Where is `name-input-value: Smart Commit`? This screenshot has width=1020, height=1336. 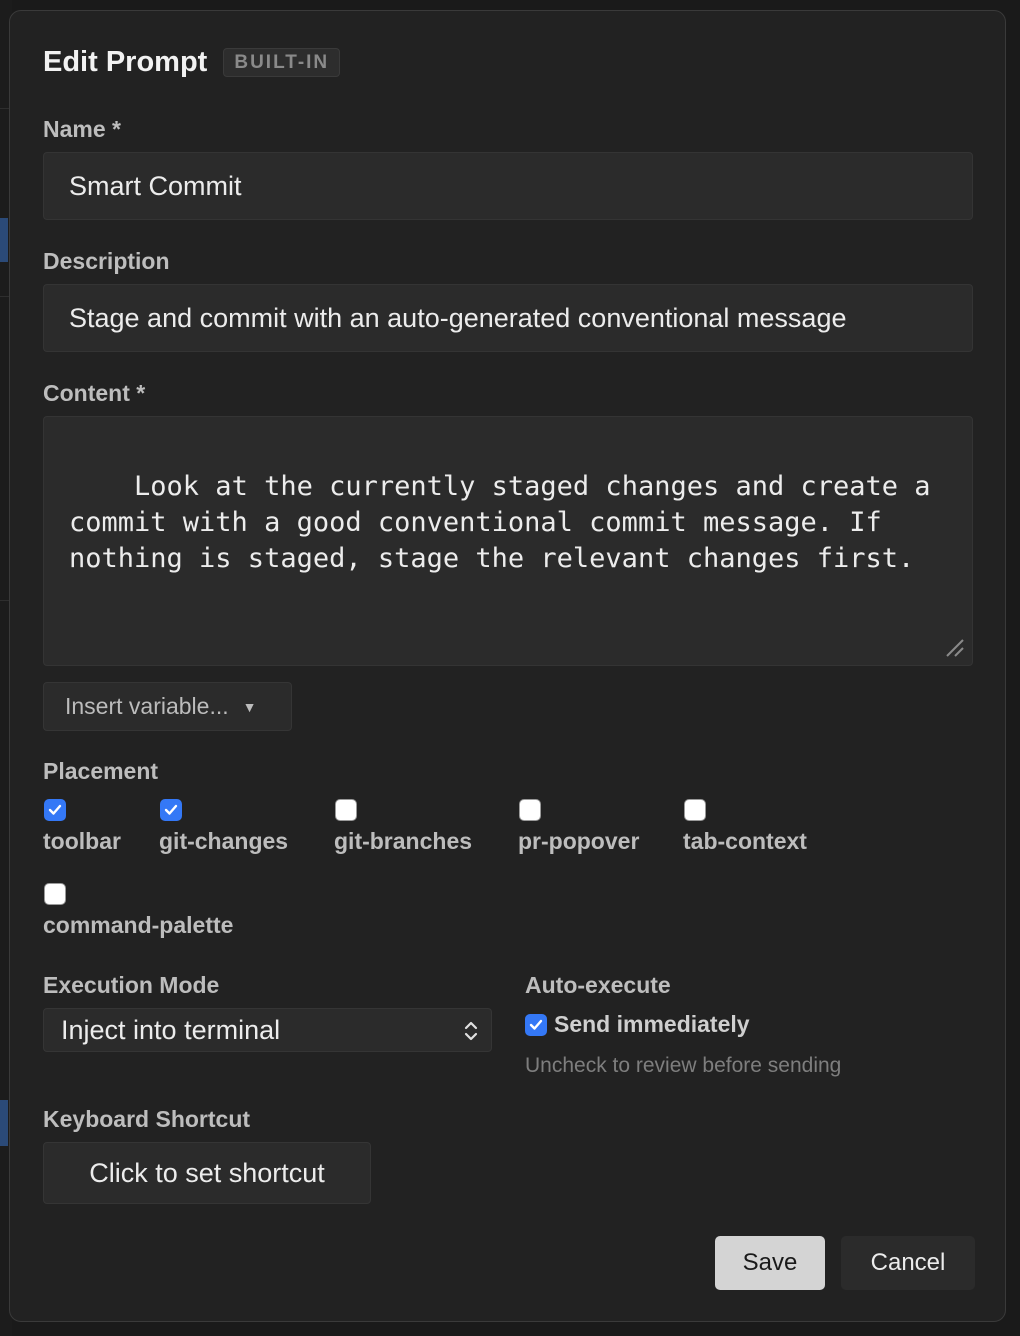 name-input-value: Smart Commit is located at coordinates (155, 185).